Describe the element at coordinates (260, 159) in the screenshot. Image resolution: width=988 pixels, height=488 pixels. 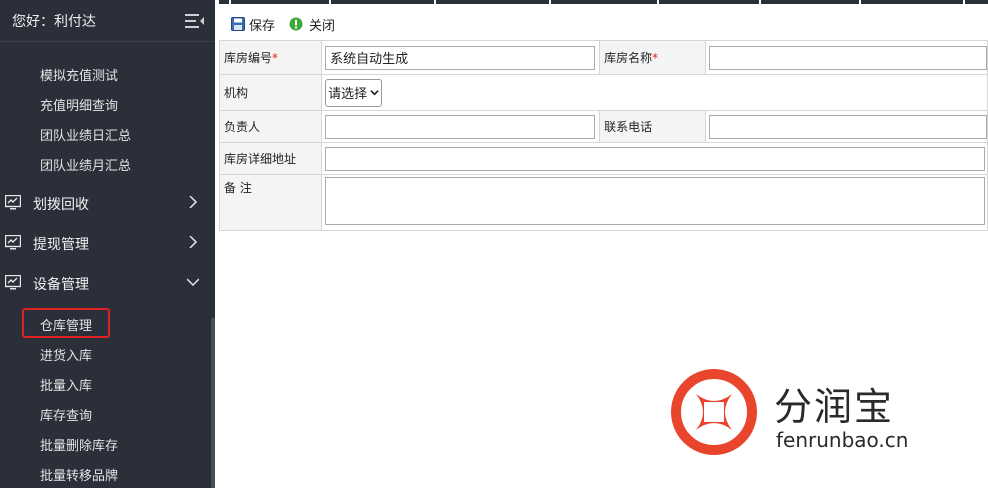
I see `address-label: 库房详细地址` at that location.